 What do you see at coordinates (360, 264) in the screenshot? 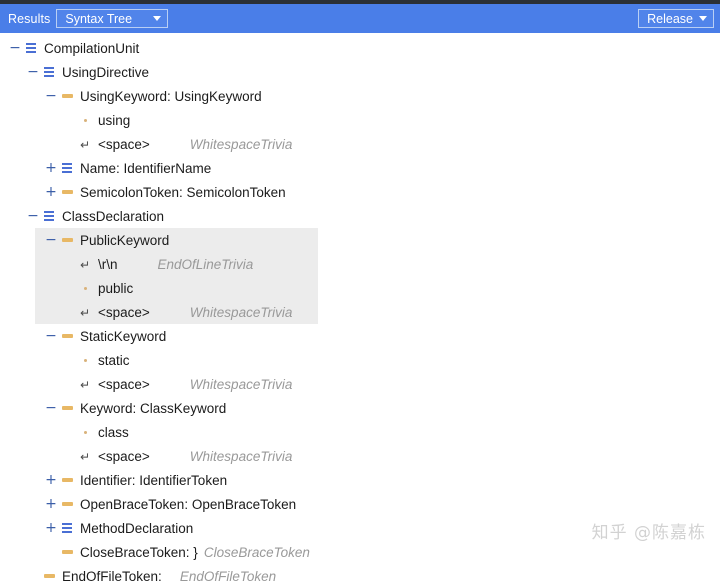
I see `tree-row: ↵\r\nEndOfLineTrivia` at bounding box center [360, 264].